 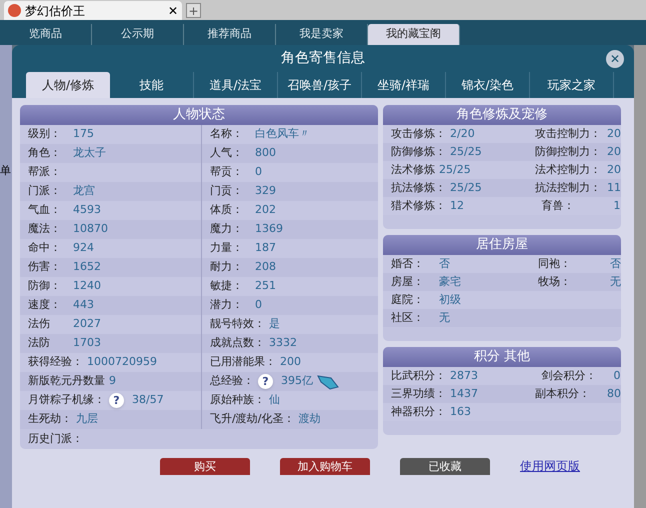 What do you see at coordinates (227, 134) in the screenshot?
I see `field-label: 名称：` at bounding box center [227, 134].